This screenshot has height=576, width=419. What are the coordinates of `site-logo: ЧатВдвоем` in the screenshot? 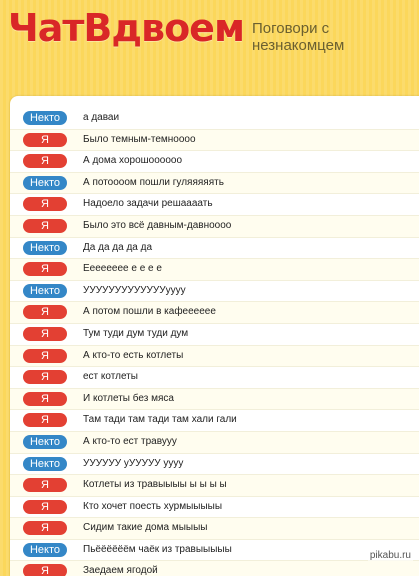 It's located at (126, 28).